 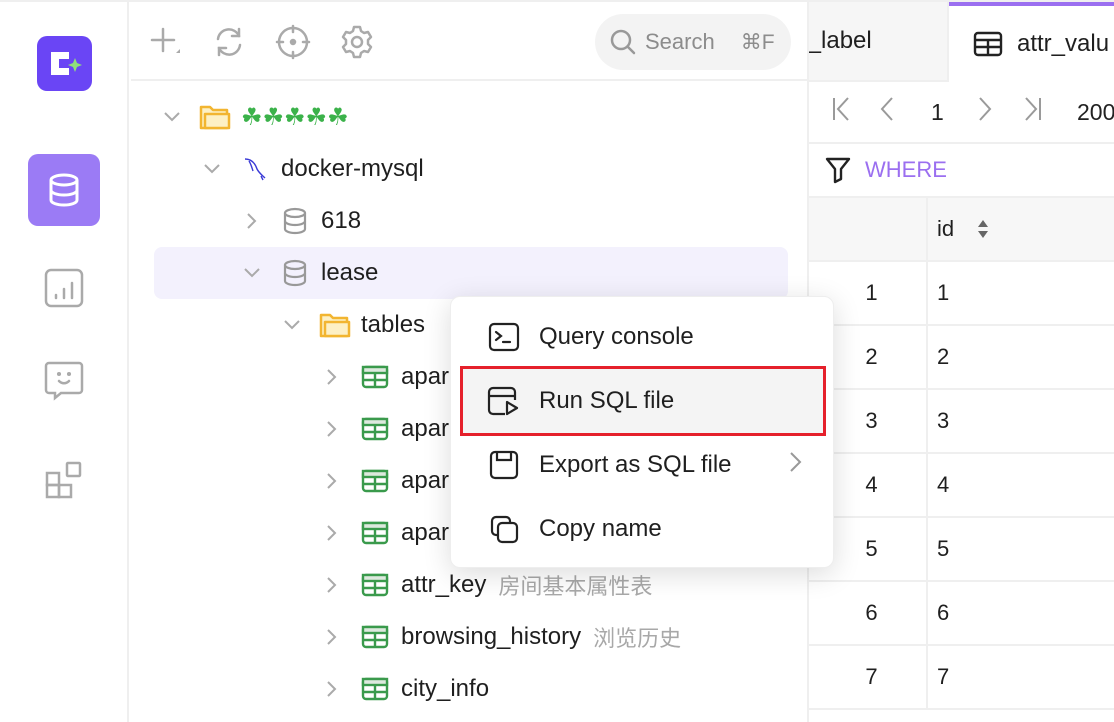 What do you see at coordinates (838, 170) in the screenshot?
I see `filter-icon` at bounding box center [838, 170].